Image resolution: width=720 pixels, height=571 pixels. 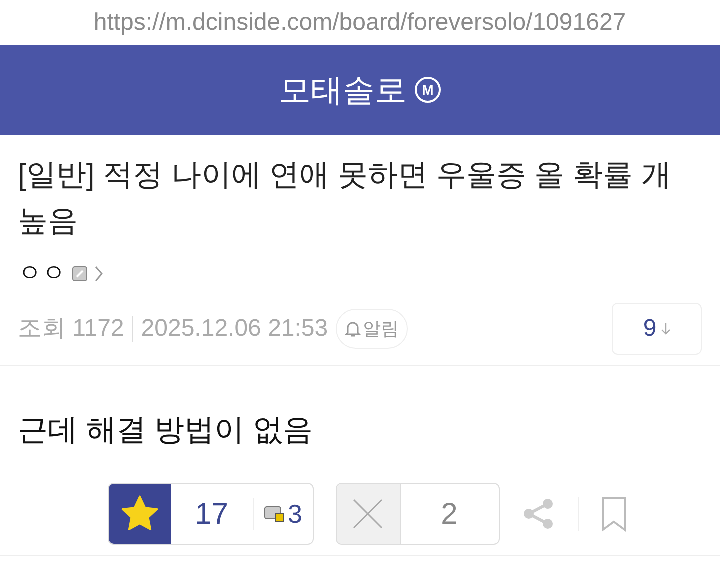 I want to click on share-icon, so click(x=539, y=514).